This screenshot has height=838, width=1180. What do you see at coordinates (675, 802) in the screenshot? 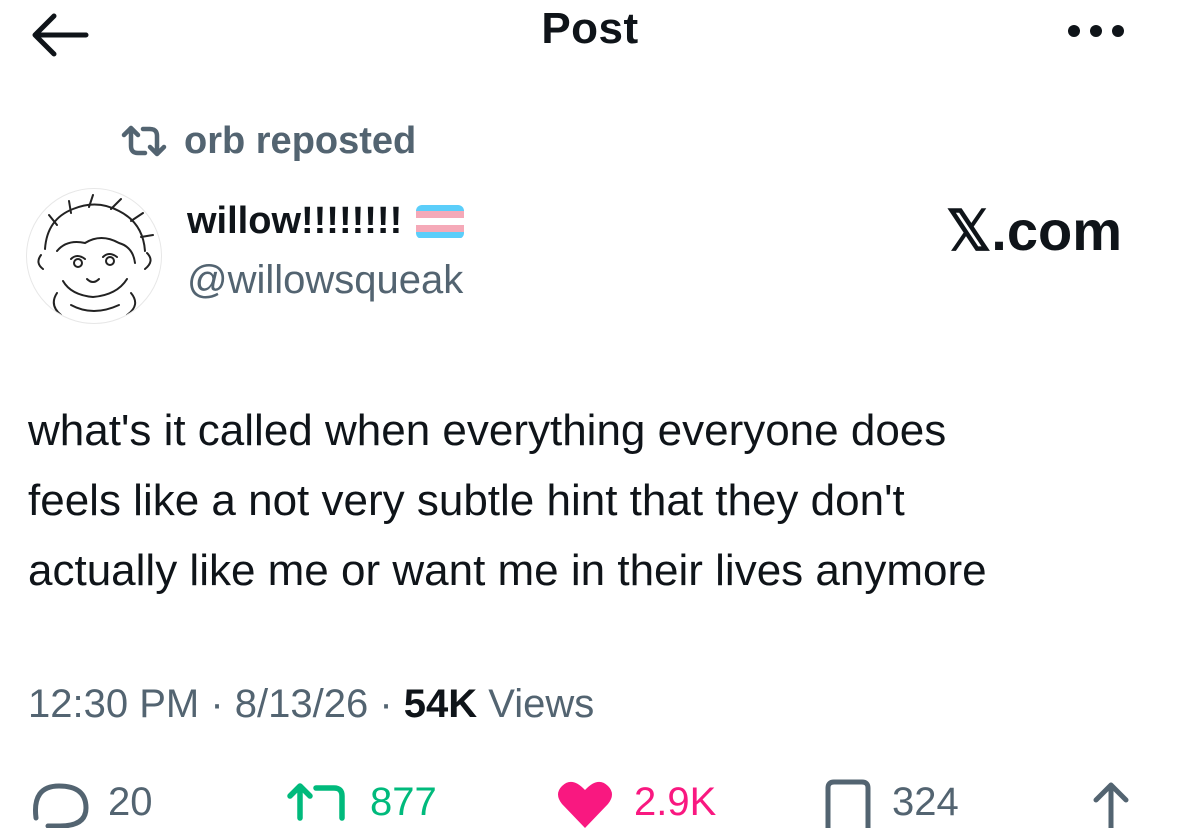
I see `like-count: 2.9K` at bounding box center [675, 802].